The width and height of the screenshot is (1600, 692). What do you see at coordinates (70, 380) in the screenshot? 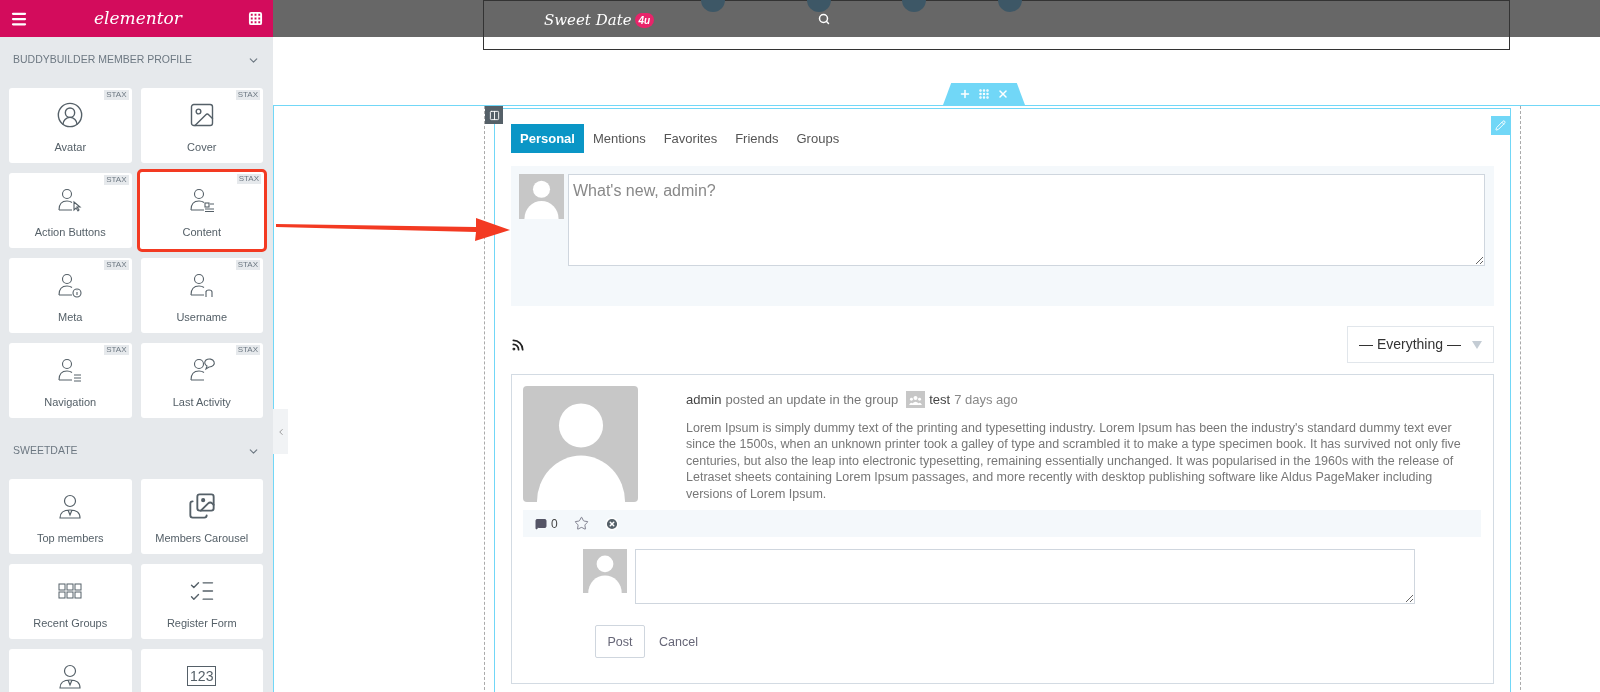
I see `widget-card: STAX Navigation` at bounding box center [70, 380].